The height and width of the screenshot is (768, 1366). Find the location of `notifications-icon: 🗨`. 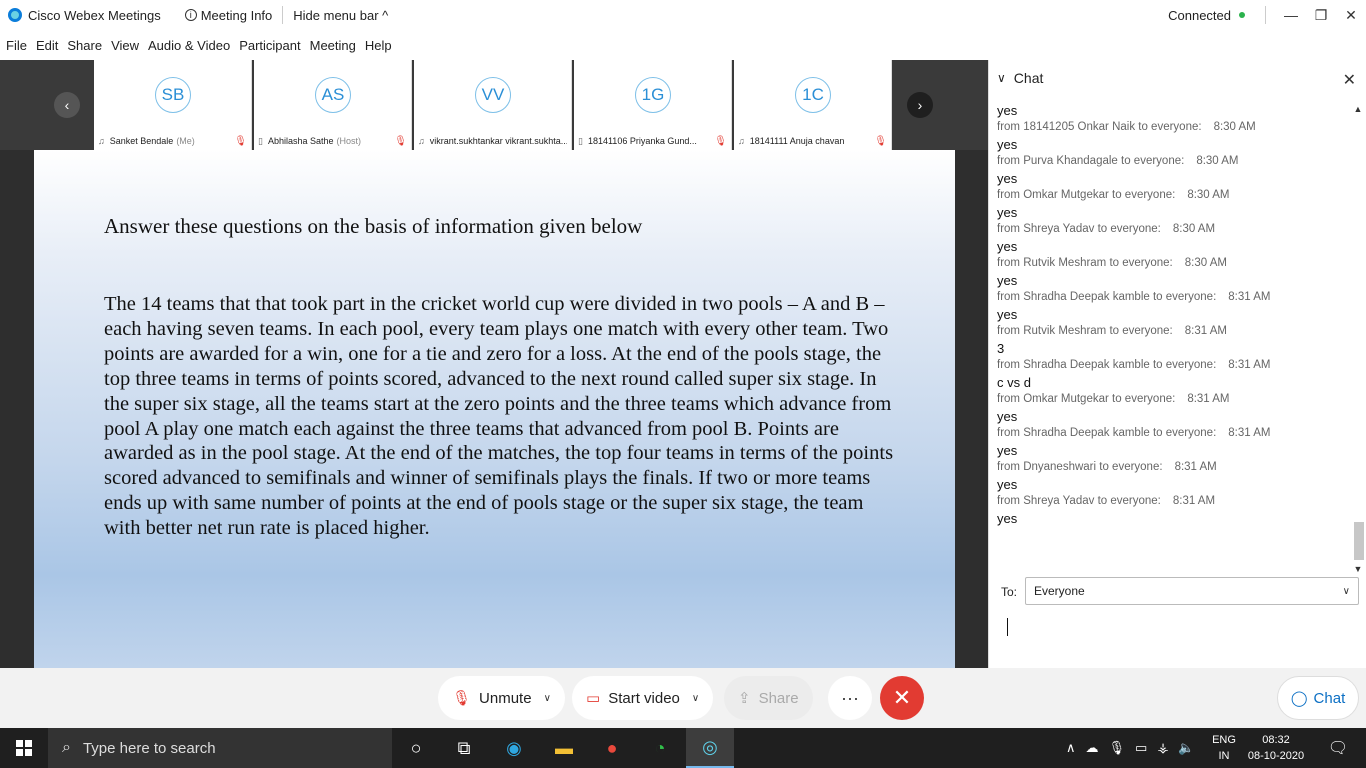

notifications-icon: 🗨 is located at coordinates (1338, 748).